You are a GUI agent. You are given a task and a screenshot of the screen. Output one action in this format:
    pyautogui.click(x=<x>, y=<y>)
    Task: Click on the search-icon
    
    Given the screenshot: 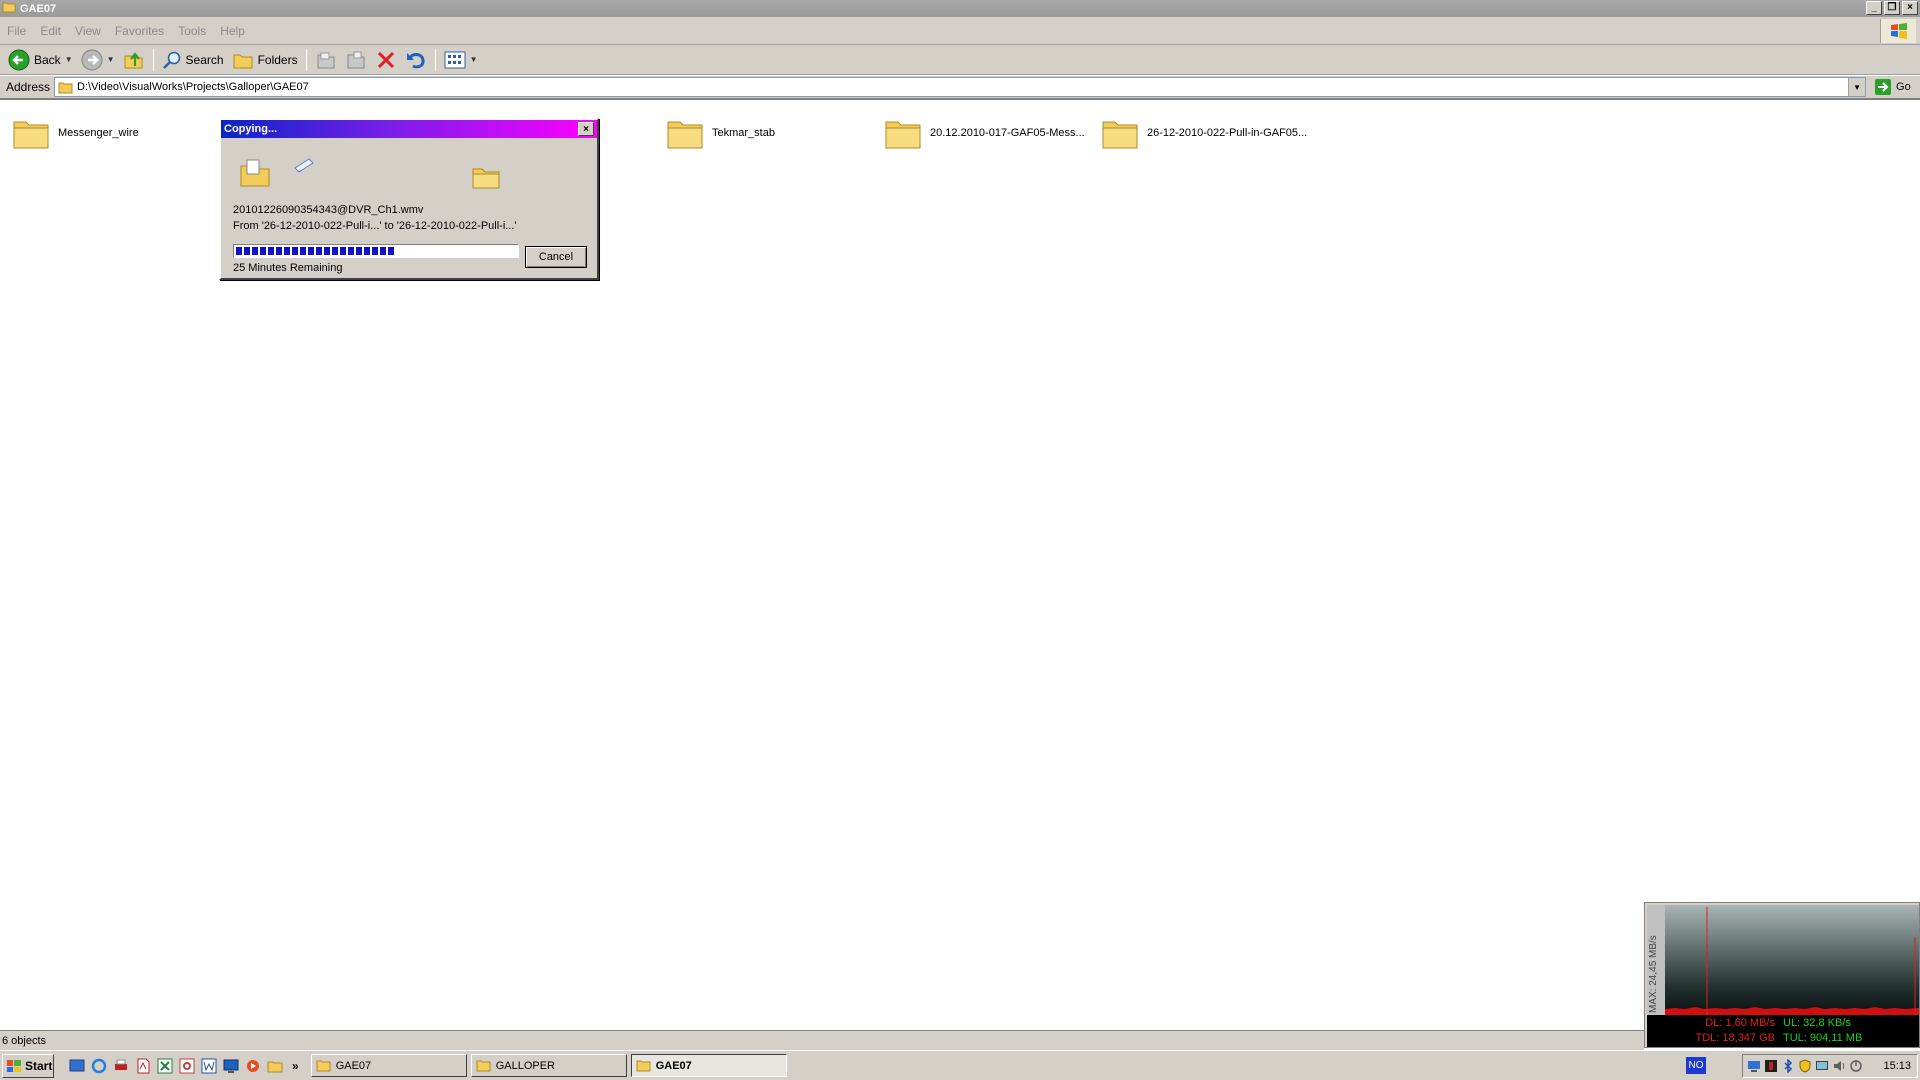 What is the action you would take?
    pyautogui.click(x=171, y=60)
    